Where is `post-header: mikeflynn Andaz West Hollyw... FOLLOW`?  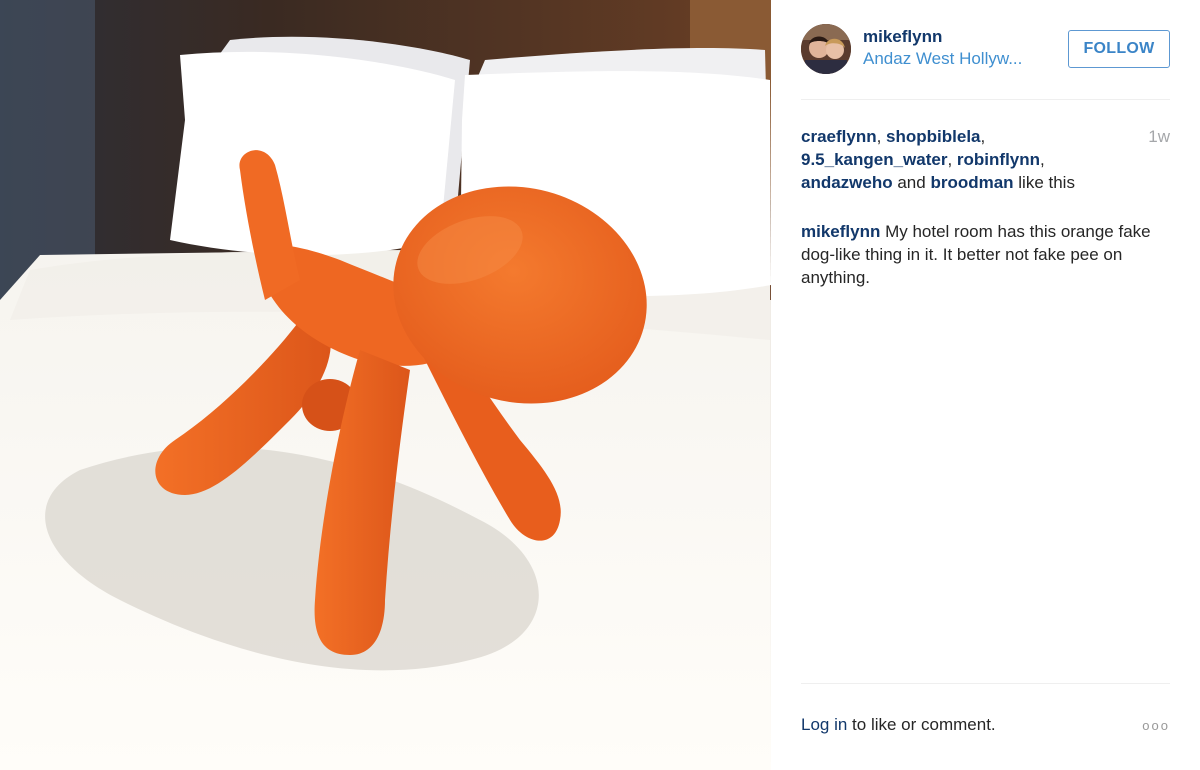
post-header: mikeflynn Andaz West Hollyw... FOLLOW is located at coordinates (985, 49).